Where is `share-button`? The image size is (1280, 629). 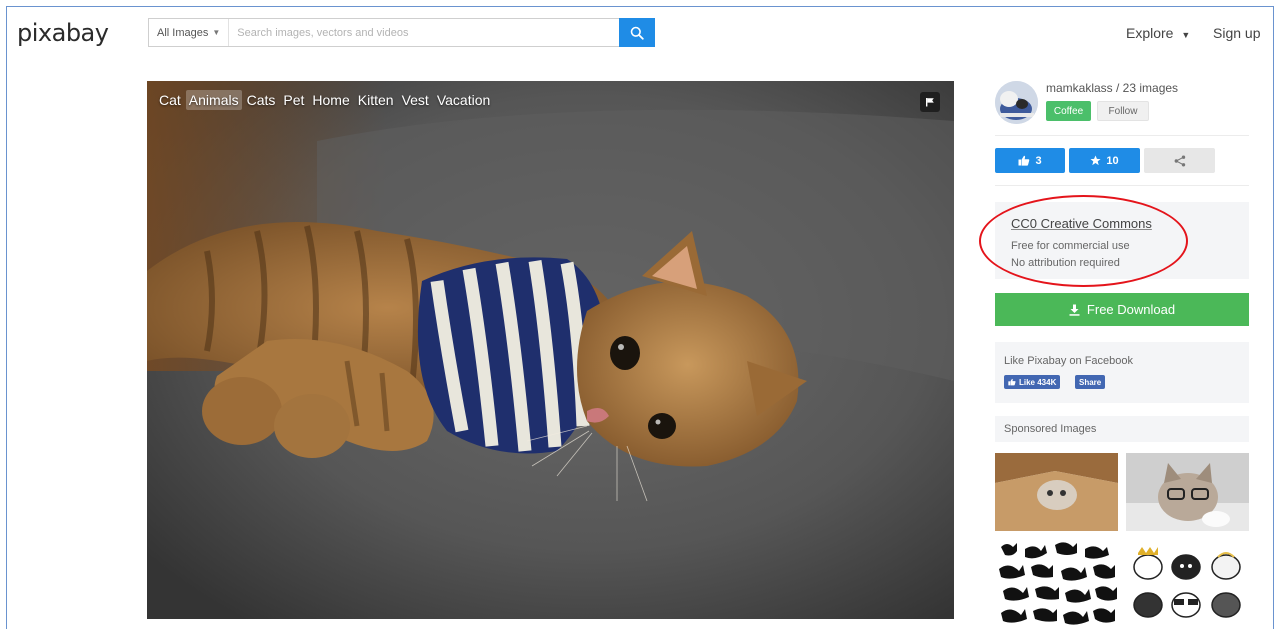
share-button is located at coordinates (1179, 160).